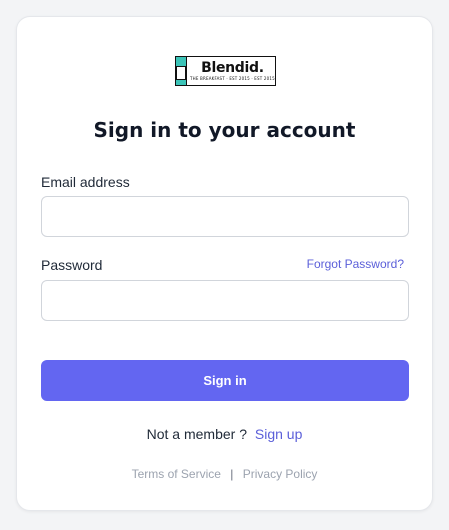 The width and height of the screenshot is (449, 530). Describe the element at coordinates (176, 474) in the screenshot. I see `terms-of-service-link: Terms of Service` at that location.